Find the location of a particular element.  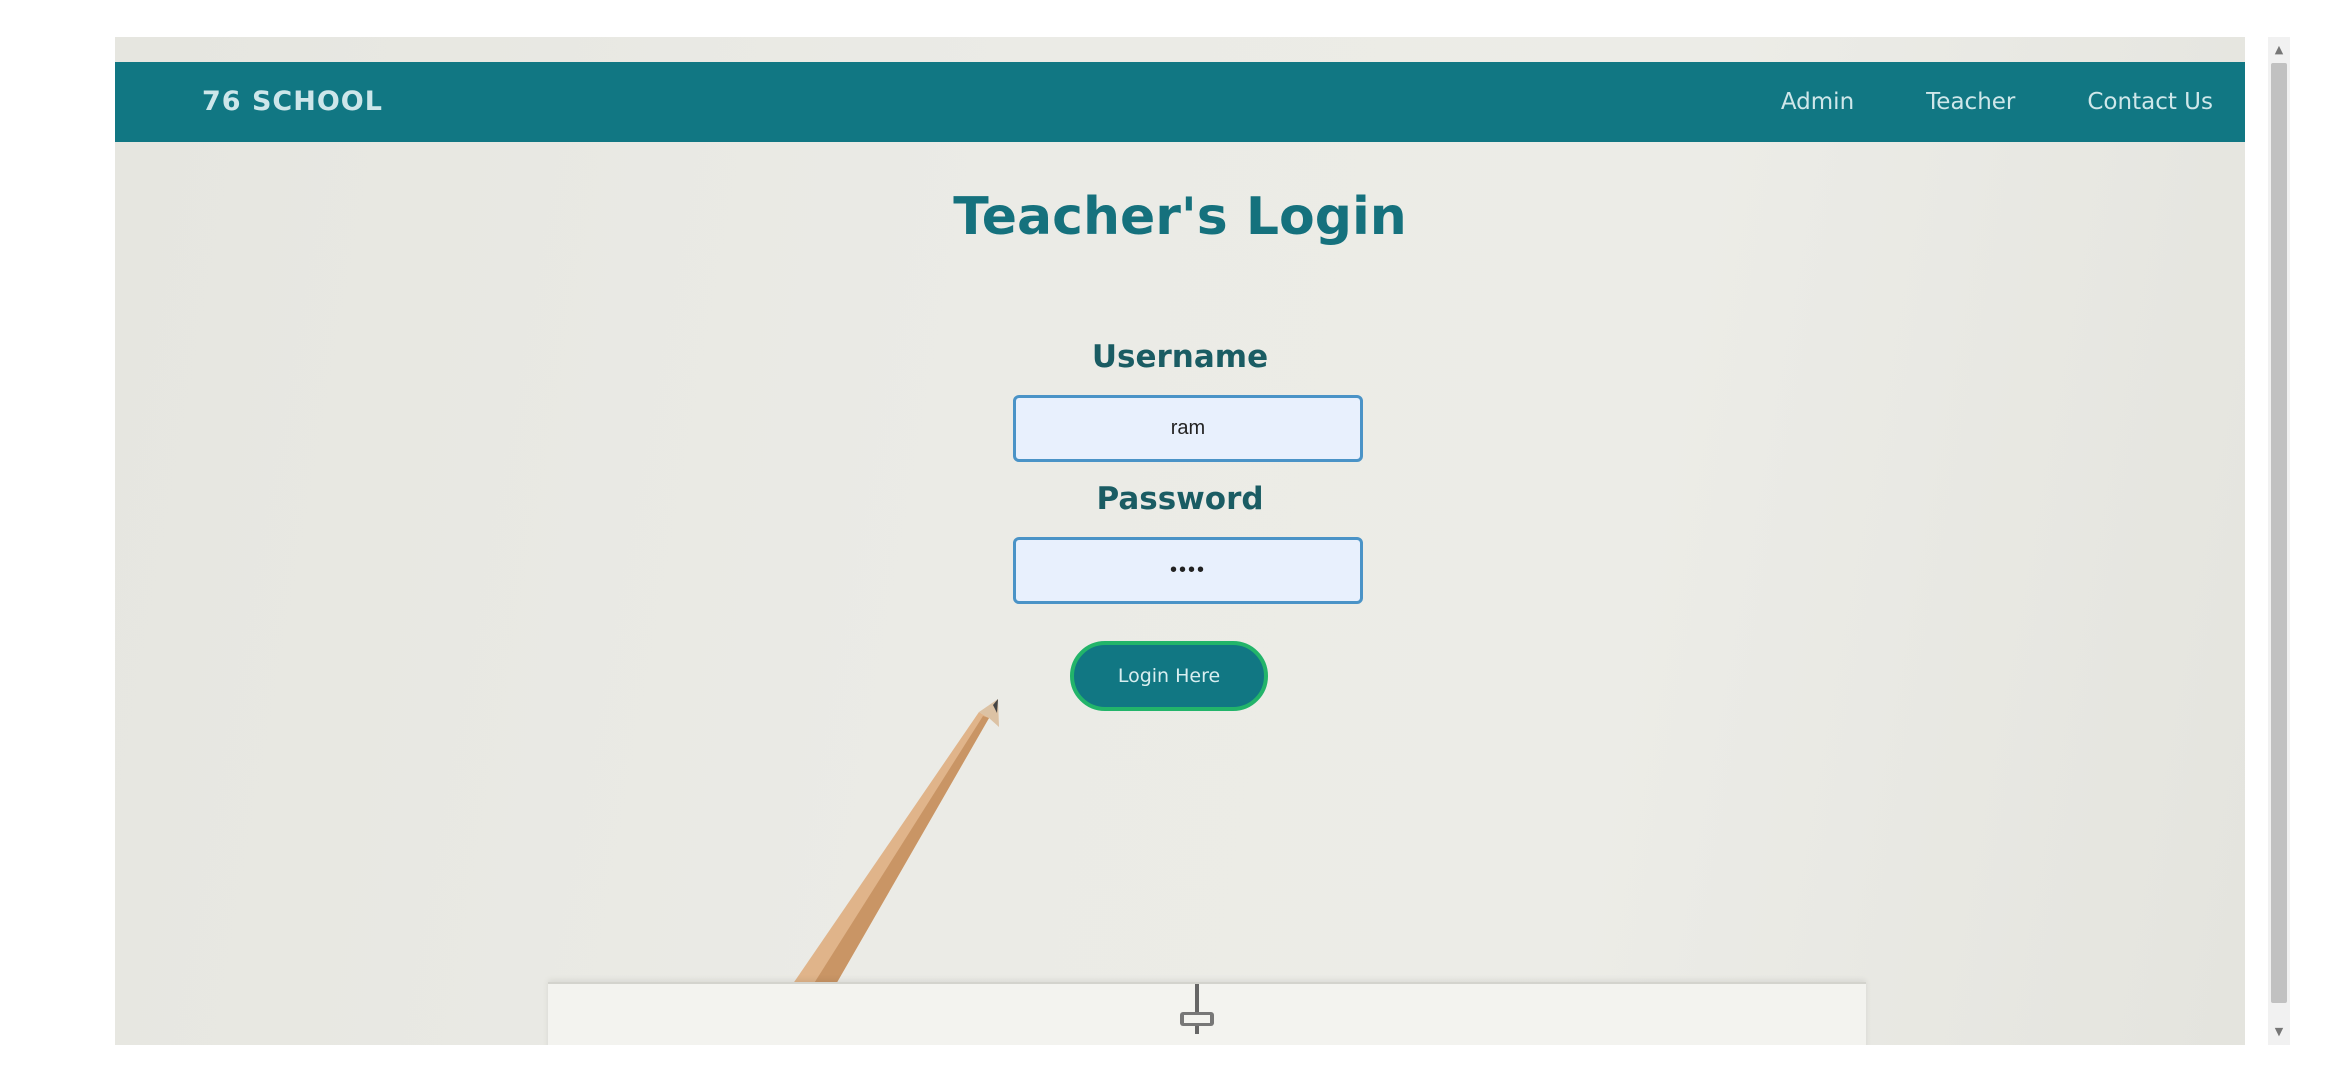

scroll-up-arrow-icon: ▲ is located at coordinates (2279, 50).